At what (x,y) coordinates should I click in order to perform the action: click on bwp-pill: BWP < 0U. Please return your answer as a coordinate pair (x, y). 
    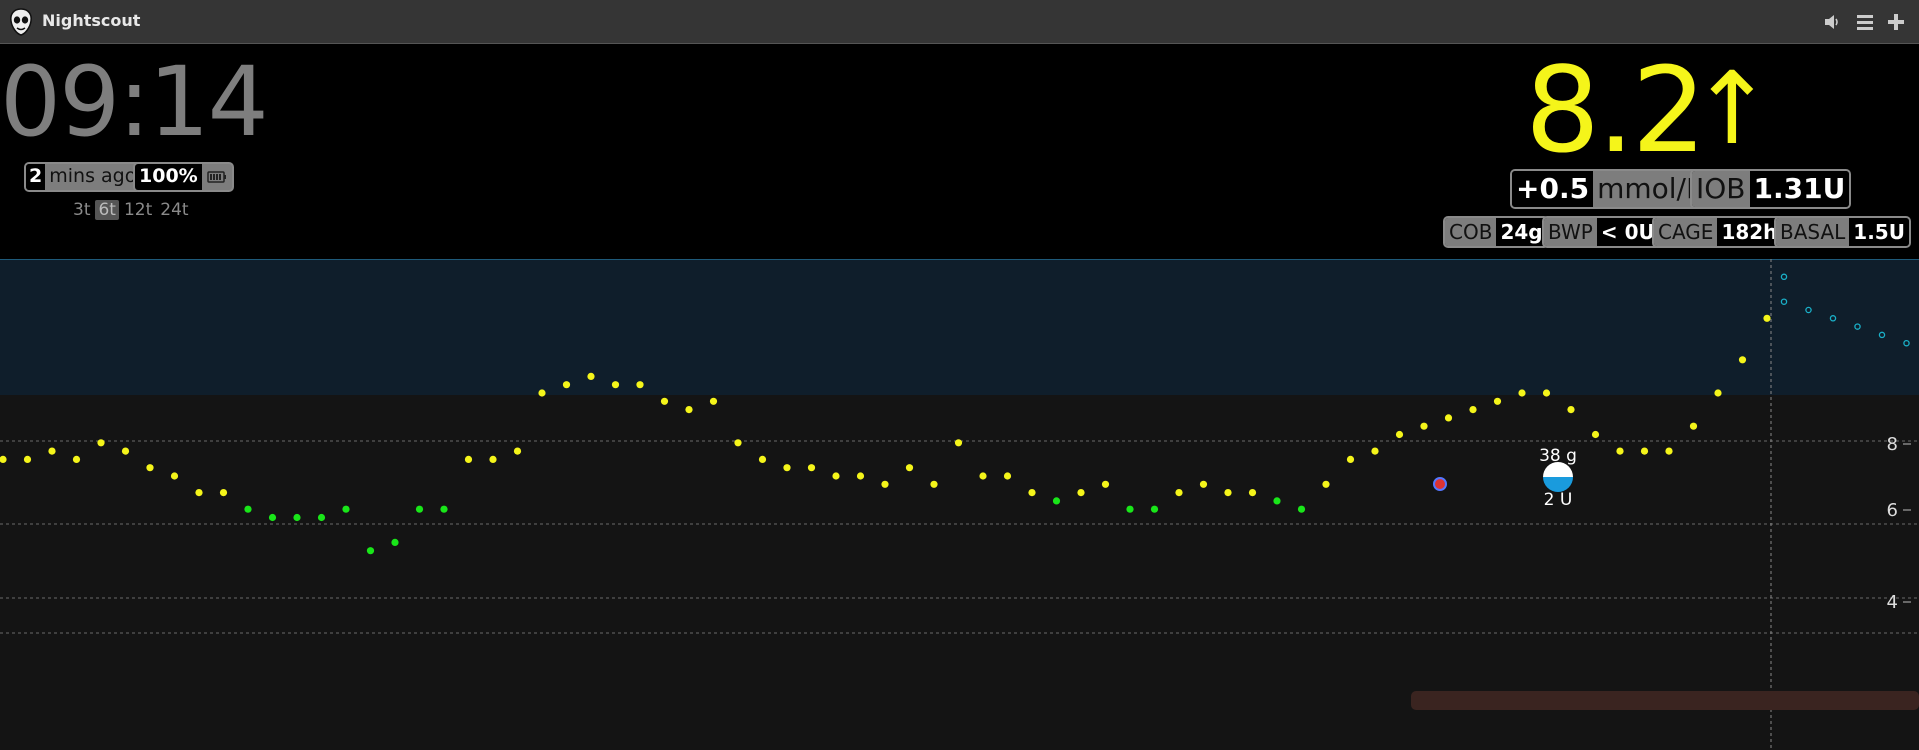
    Looking at the image, I should click on (1601, 232).